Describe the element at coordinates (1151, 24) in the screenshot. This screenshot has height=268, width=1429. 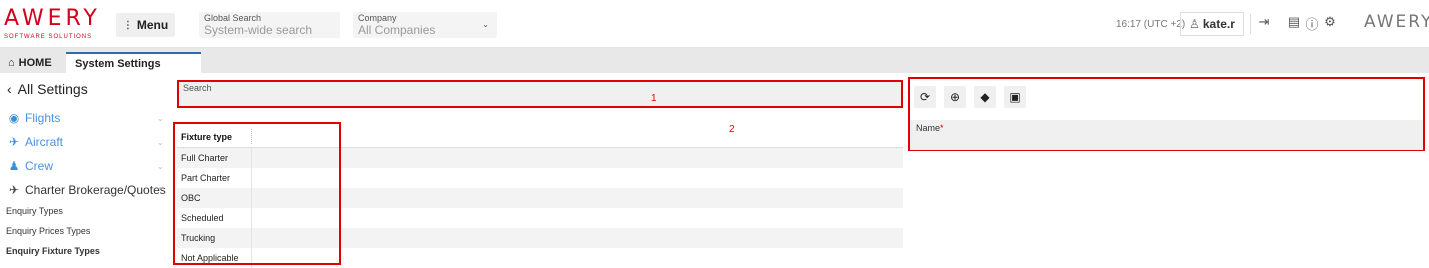
I see `clock-time: 16:17 (UTC +2)` at that location.